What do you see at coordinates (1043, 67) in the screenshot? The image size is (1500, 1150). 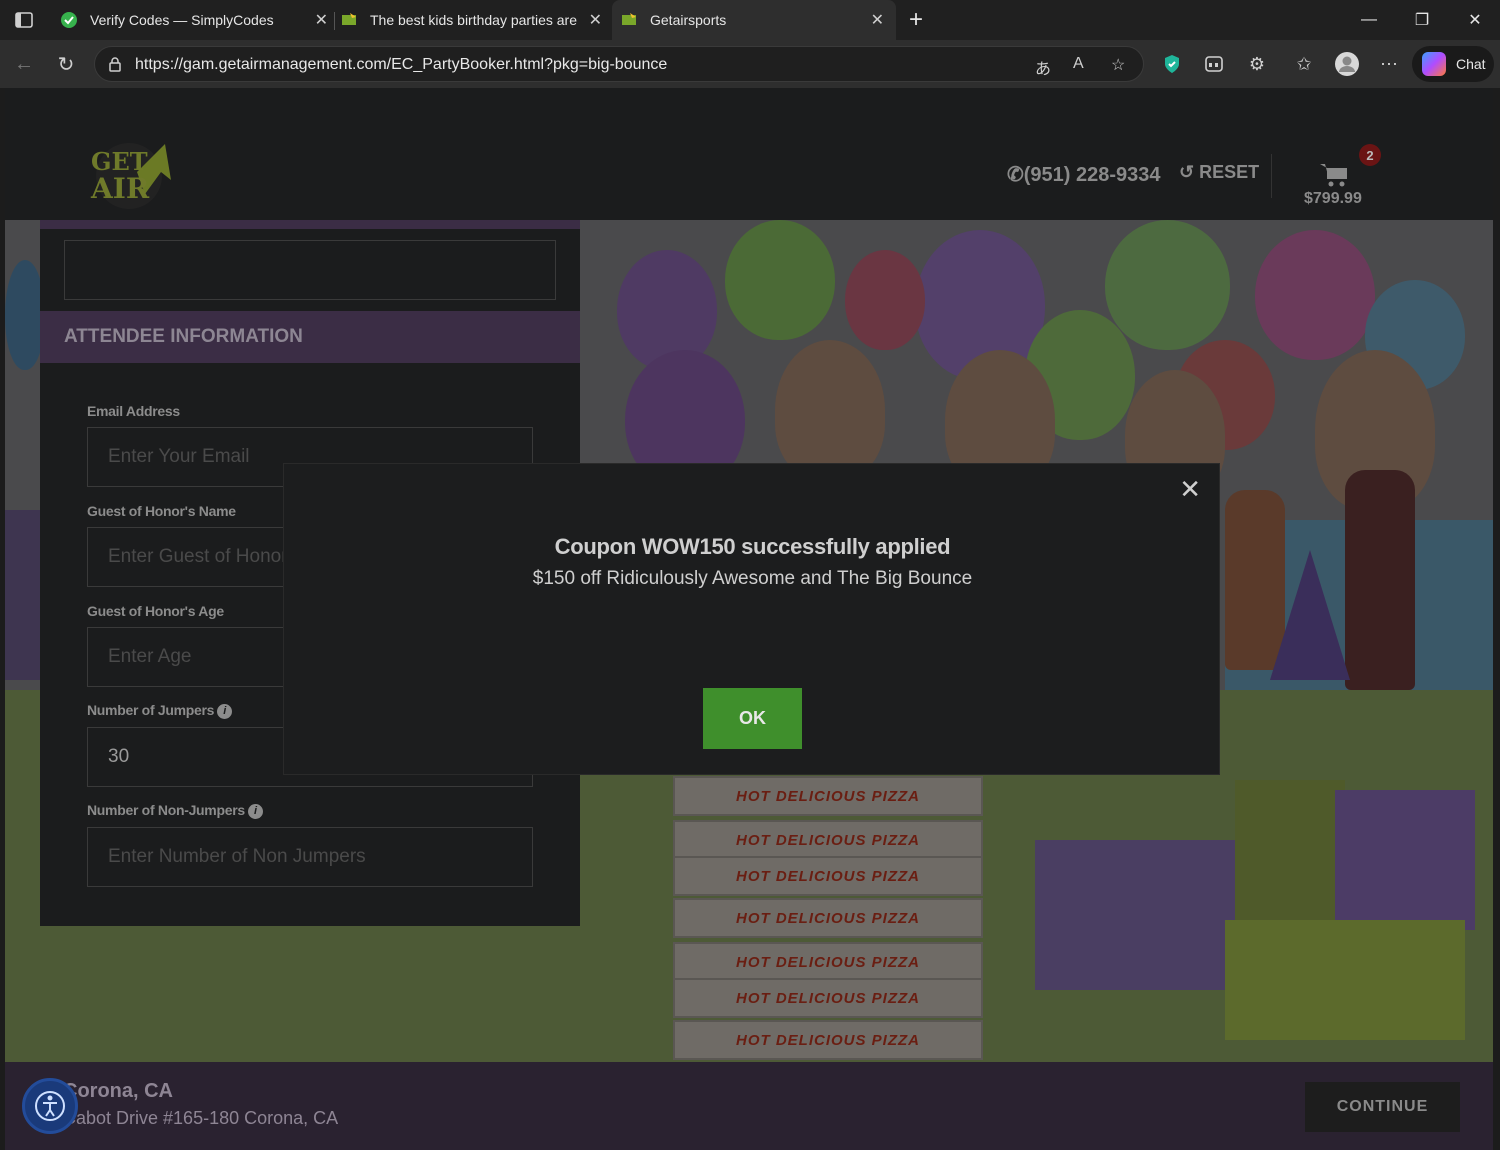 I see `translate-icon: あ` at bounding box center [1043, 67].